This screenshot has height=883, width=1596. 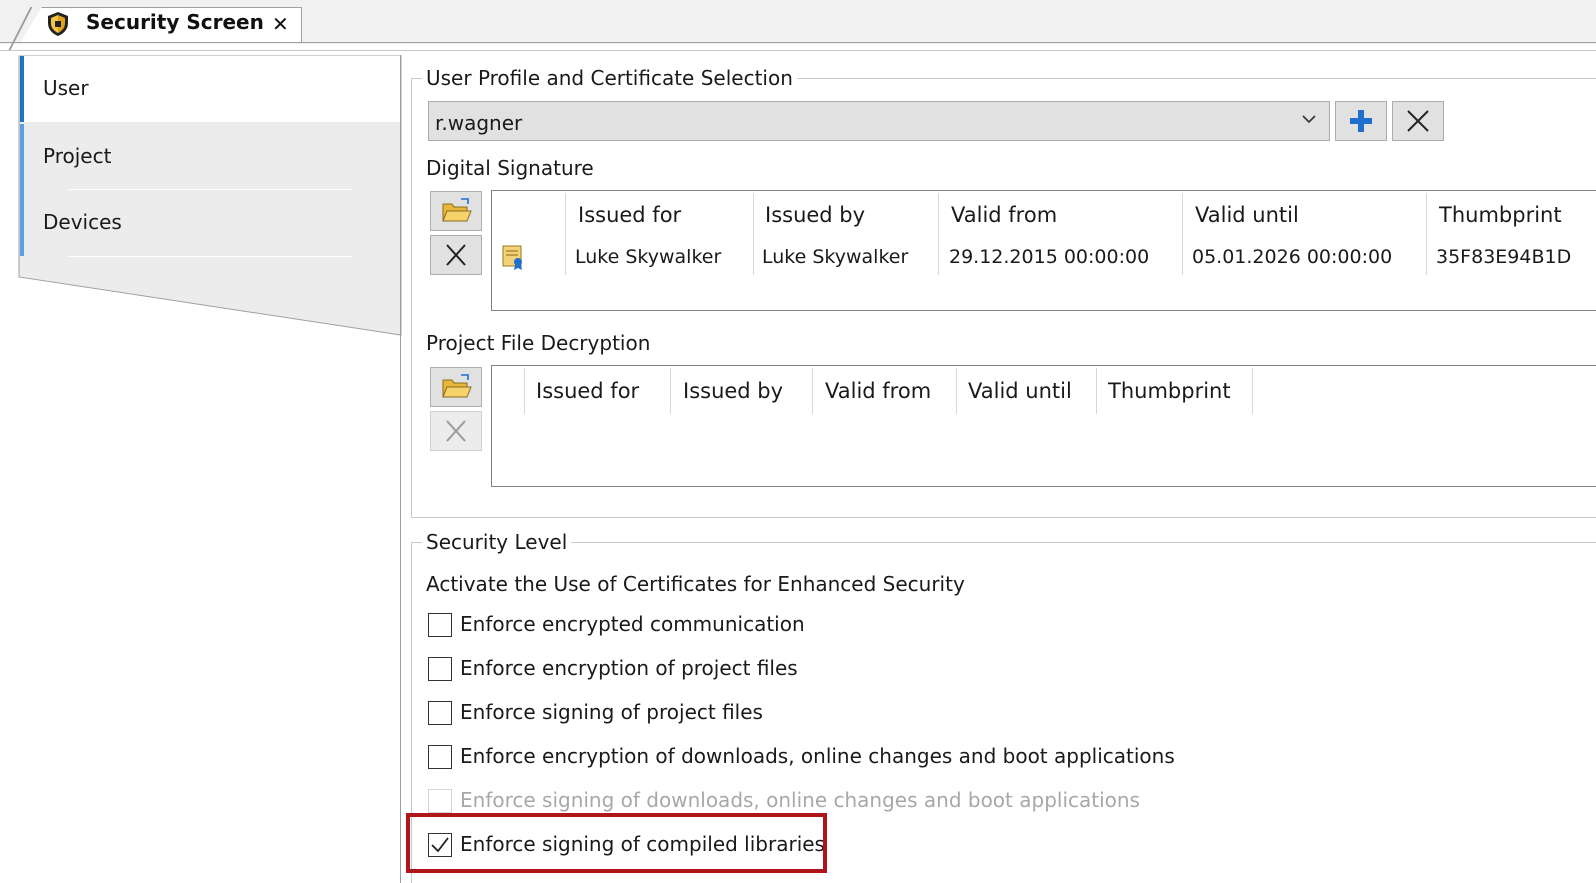 I want to click on section-title-digital-signature: Digital Signature, so click(x=510, y=168).